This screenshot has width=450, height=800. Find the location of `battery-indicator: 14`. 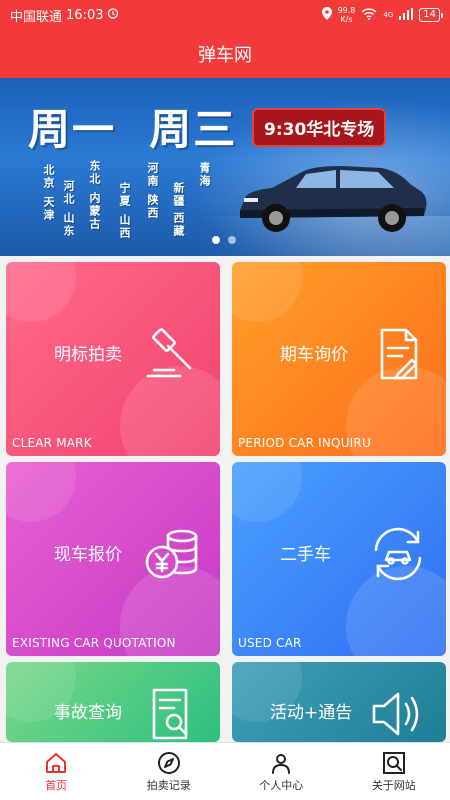

battery-indicator: 14 is located at coordinates (431, 15).